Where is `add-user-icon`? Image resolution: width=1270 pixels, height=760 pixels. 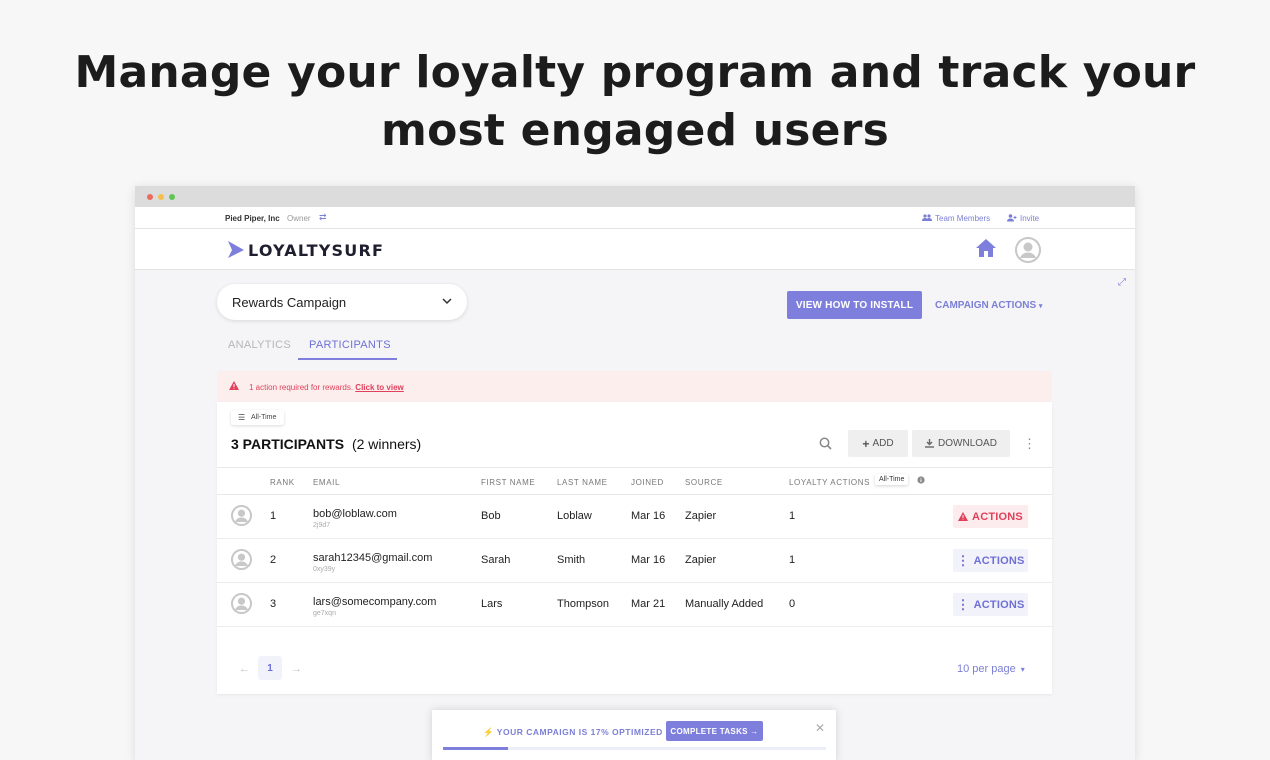
add-user-icon is located at coordinates (1012, 218).